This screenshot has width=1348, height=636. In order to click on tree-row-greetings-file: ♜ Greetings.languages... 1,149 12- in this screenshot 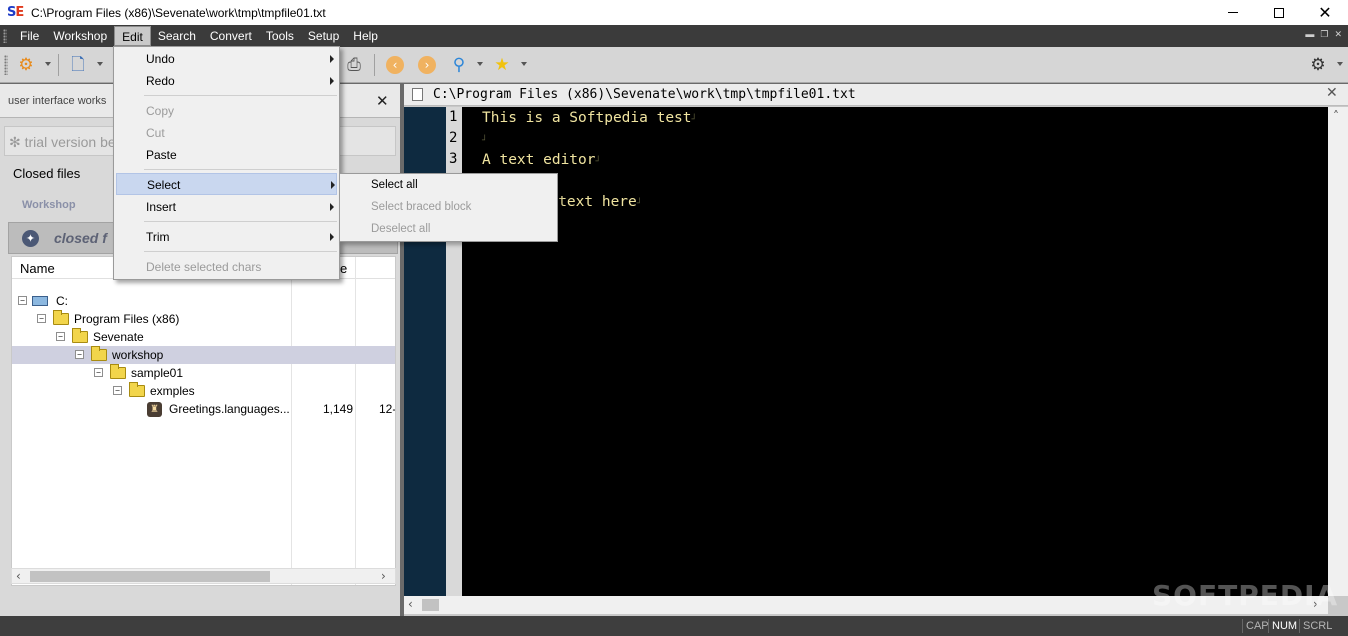, I will do `click(203, 409)`.